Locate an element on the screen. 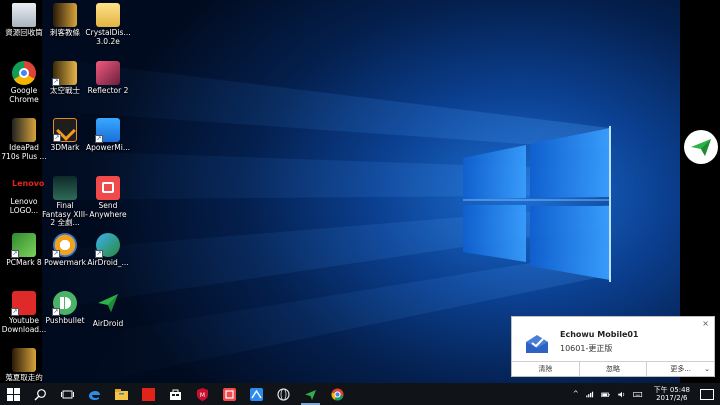 The image size is (720, 405). clock-date: 2017/2/6 is located at coordinates (672, 398).